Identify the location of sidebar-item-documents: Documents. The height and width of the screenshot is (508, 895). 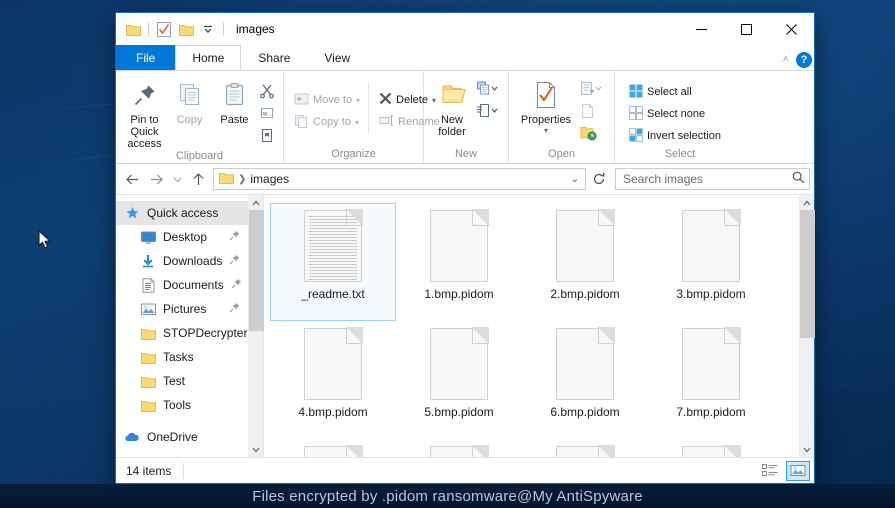
(182, 285).